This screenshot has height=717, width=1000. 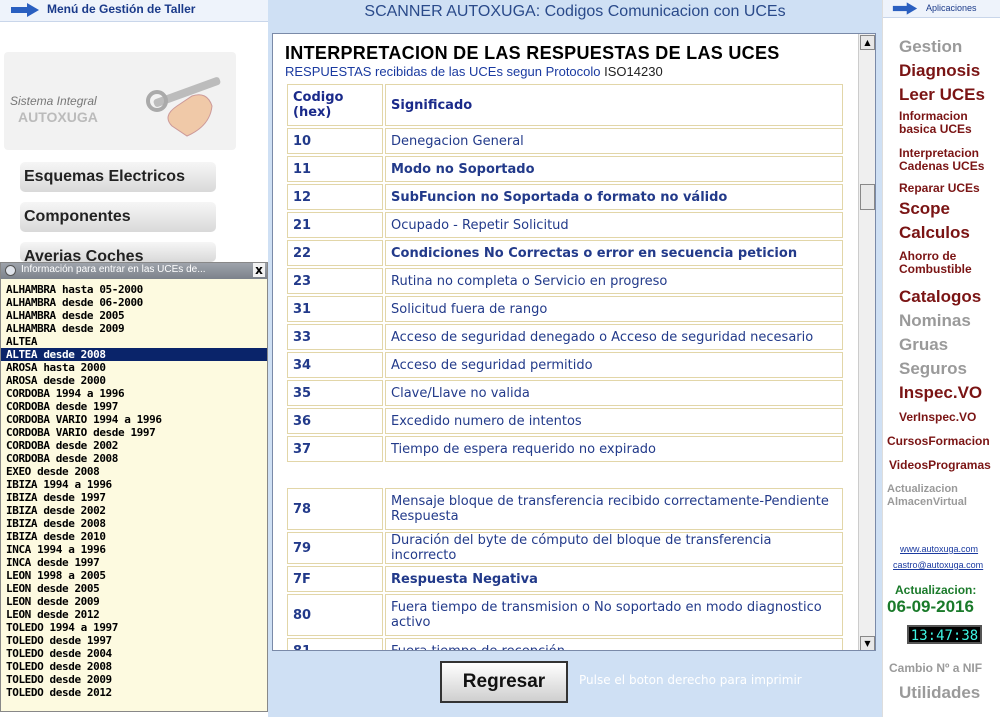 I want to click on list-item: TOLEDO desde 1997, so click(x=136, y=640).